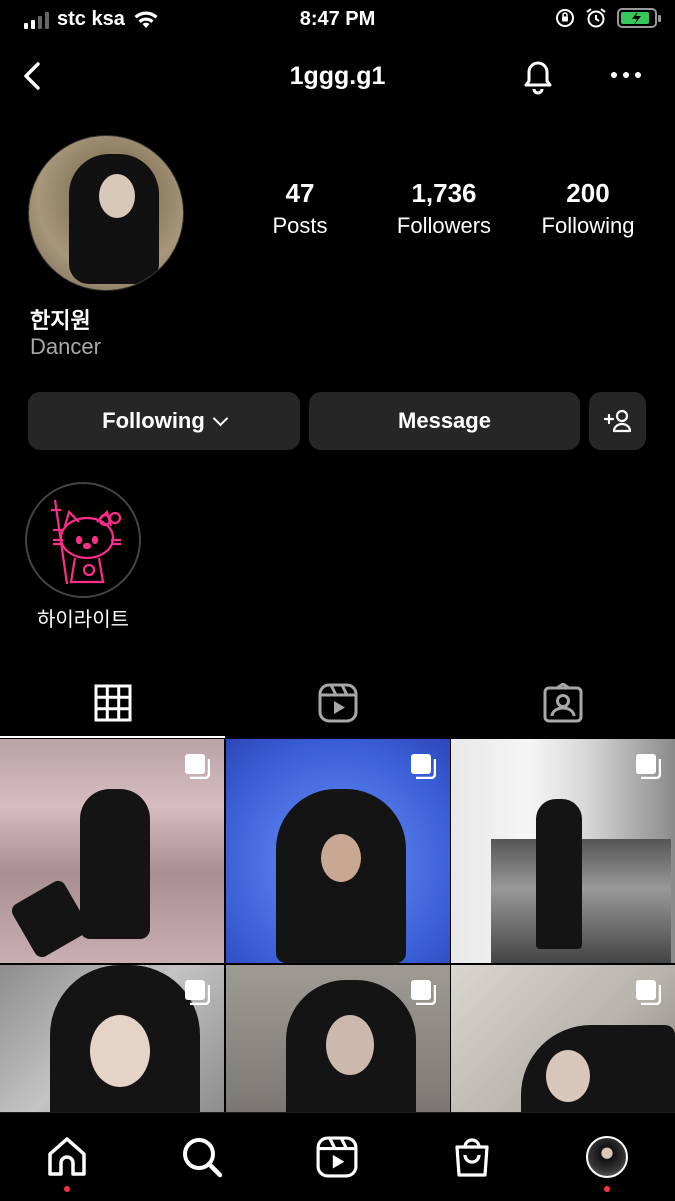  I want to click on profile-avatar, so click(106, 213).